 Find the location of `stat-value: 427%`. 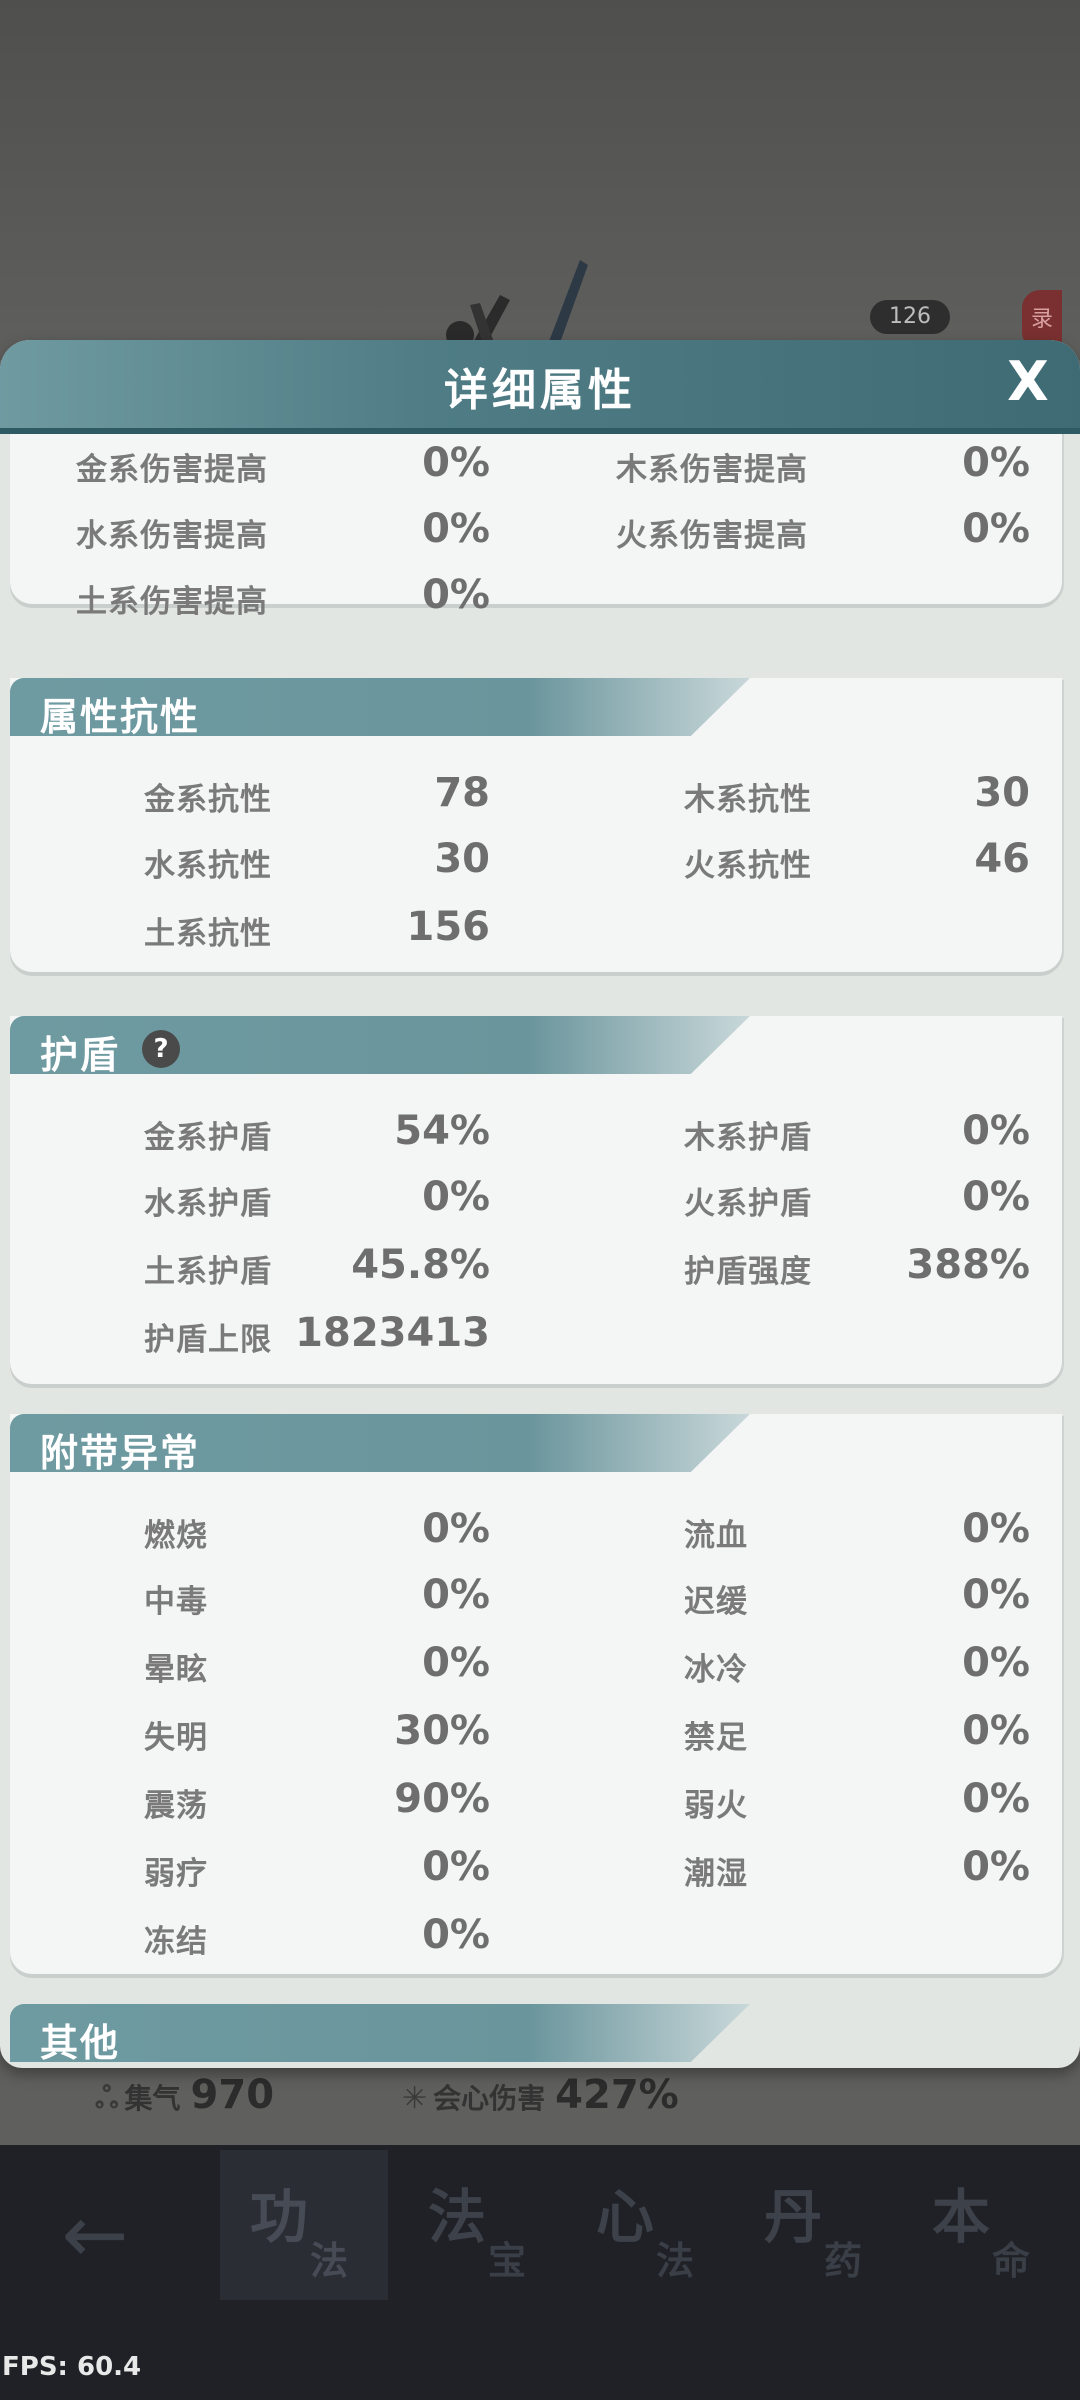

stat-value: 427% is located at coordinates (617, 2095).